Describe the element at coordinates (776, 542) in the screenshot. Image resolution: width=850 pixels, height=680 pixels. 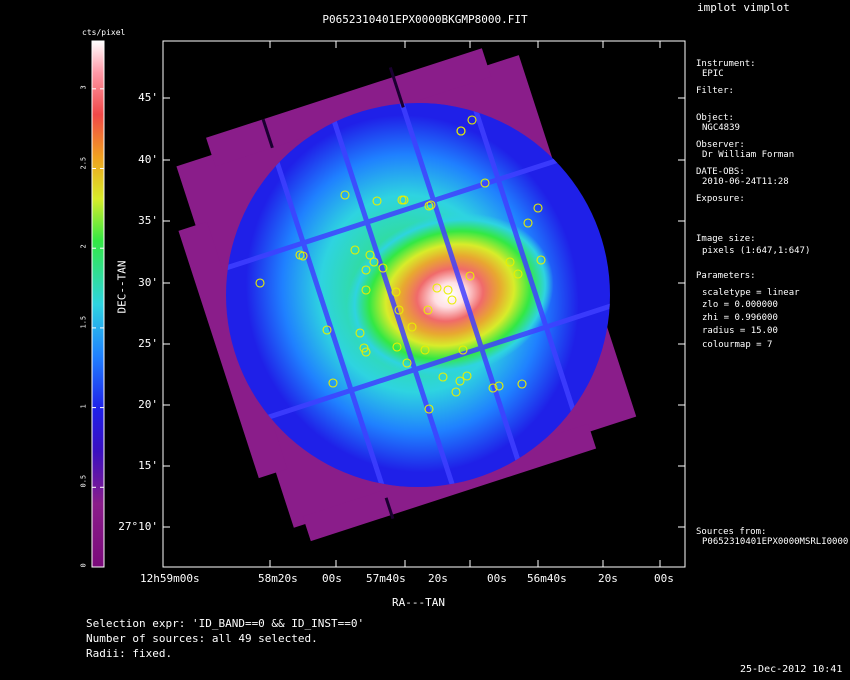
I see `sources-file: P0652310401EPX0000MSRLI0000.F` at that location.